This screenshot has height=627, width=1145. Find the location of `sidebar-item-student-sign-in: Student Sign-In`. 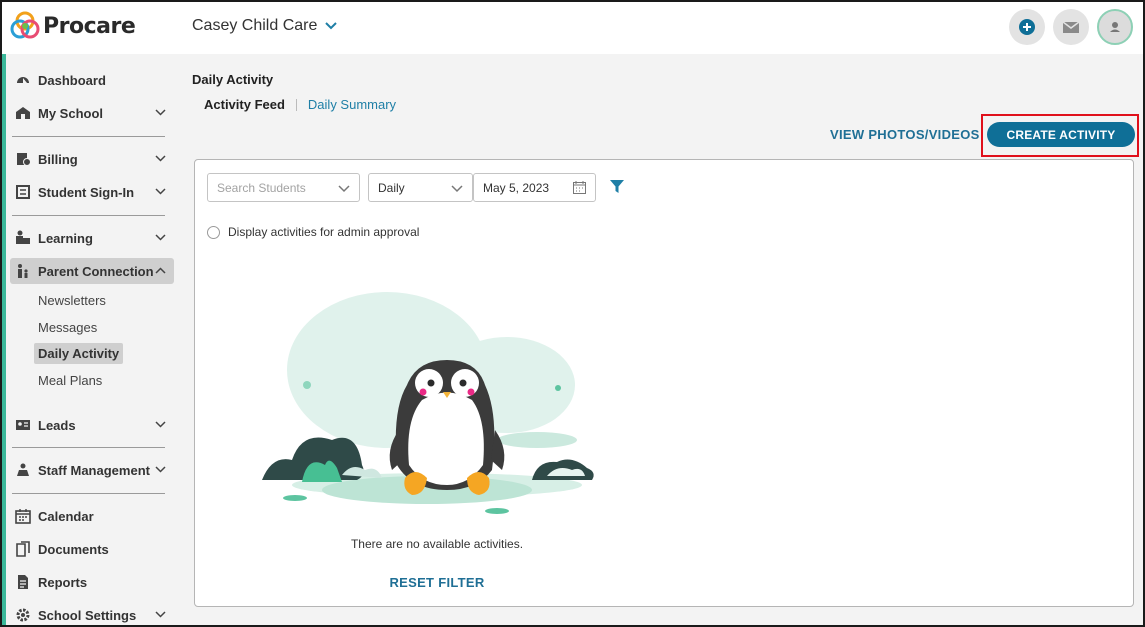

sidebar-item-student-sign-in: Student Sign-In is located at coordinates (92, 192).